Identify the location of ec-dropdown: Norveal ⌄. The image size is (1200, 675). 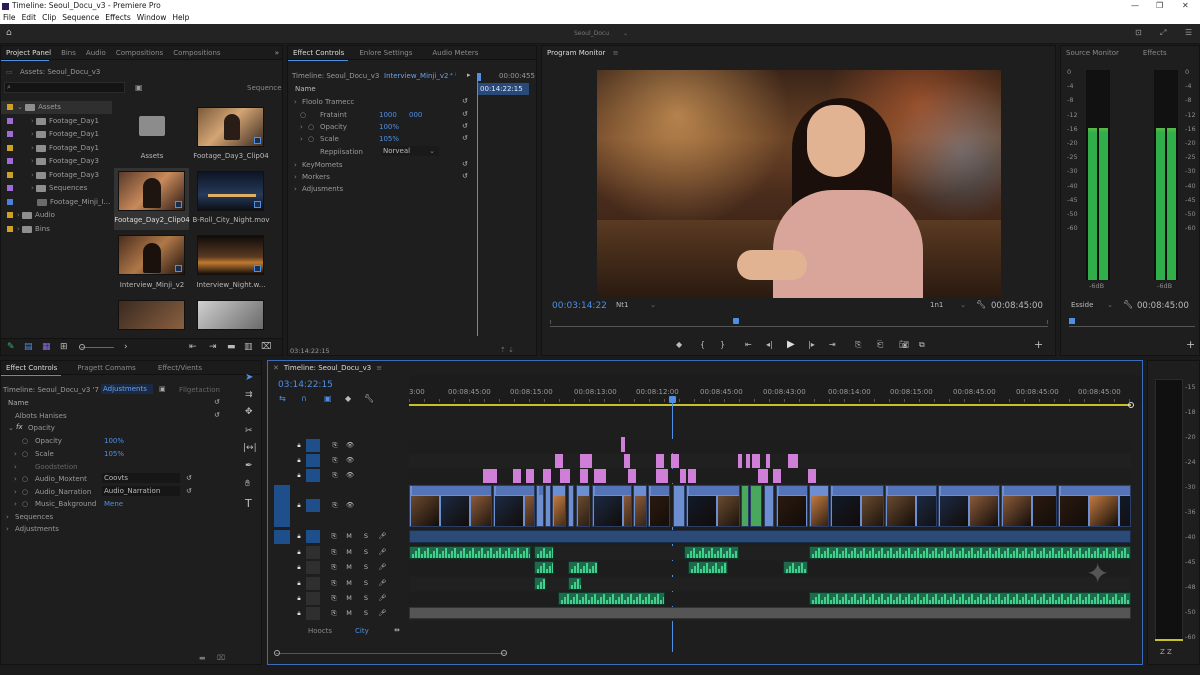
(410, 151).